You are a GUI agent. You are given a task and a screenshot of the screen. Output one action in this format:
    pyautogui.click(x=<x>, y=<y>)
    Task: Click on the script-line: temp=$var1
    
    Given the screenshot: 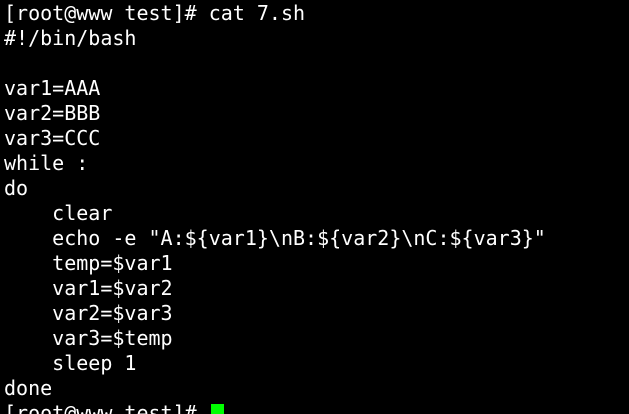 What is the action you would take?
    pyautogui.click(x=88, y=263)
    